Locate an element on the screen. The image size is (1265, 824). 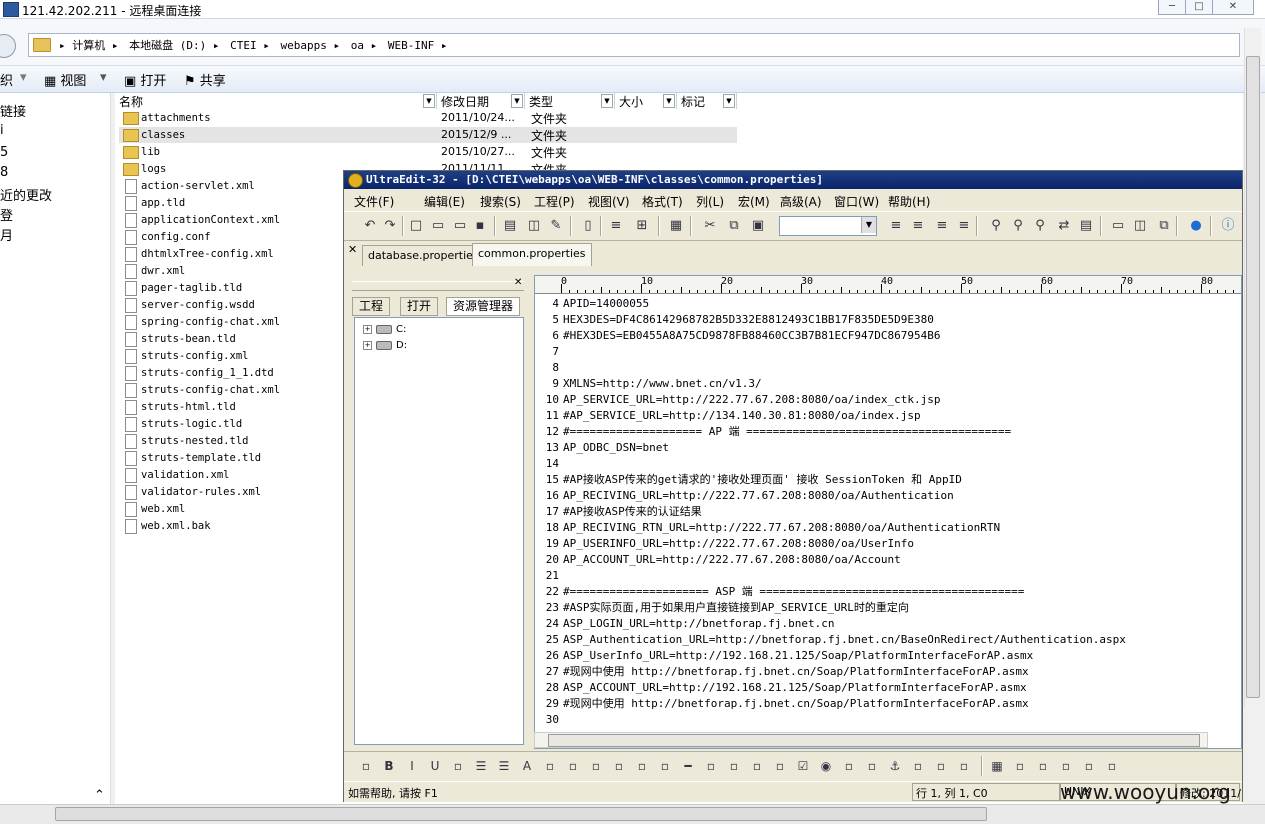
hr-icon: ━ is located at coordinates (688, 766).